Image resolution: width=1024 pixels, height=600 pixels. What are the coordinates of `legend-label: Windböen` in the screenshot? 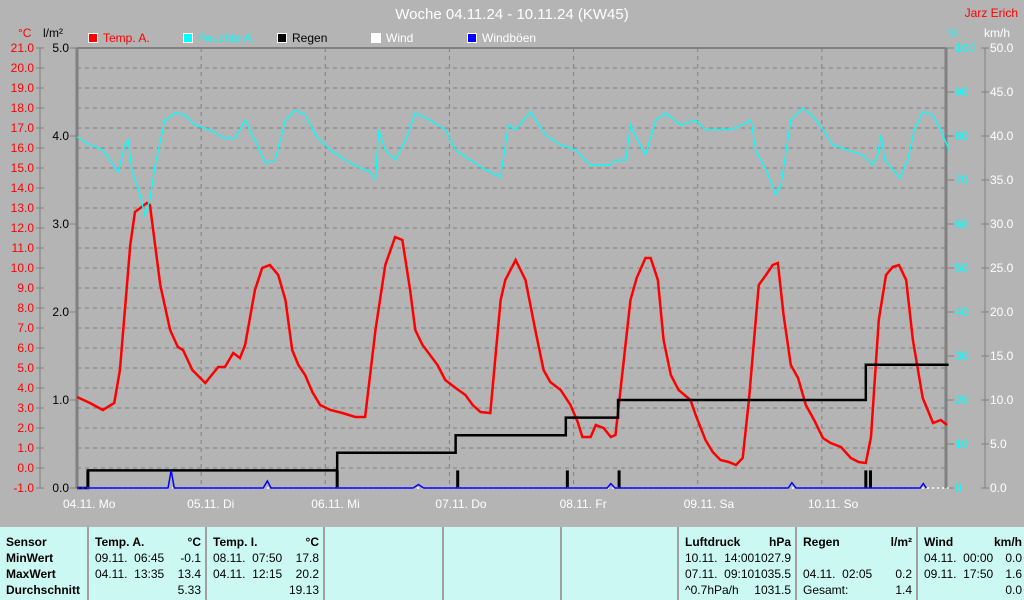 It's located at (509, 38).